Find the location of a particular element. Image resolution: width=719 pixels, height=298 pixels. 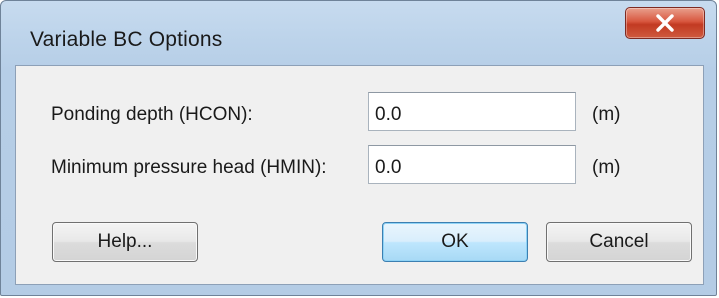

min-pressure-head-label: Minimum pressure head (HMIN): is located at coordinates (189, 167).